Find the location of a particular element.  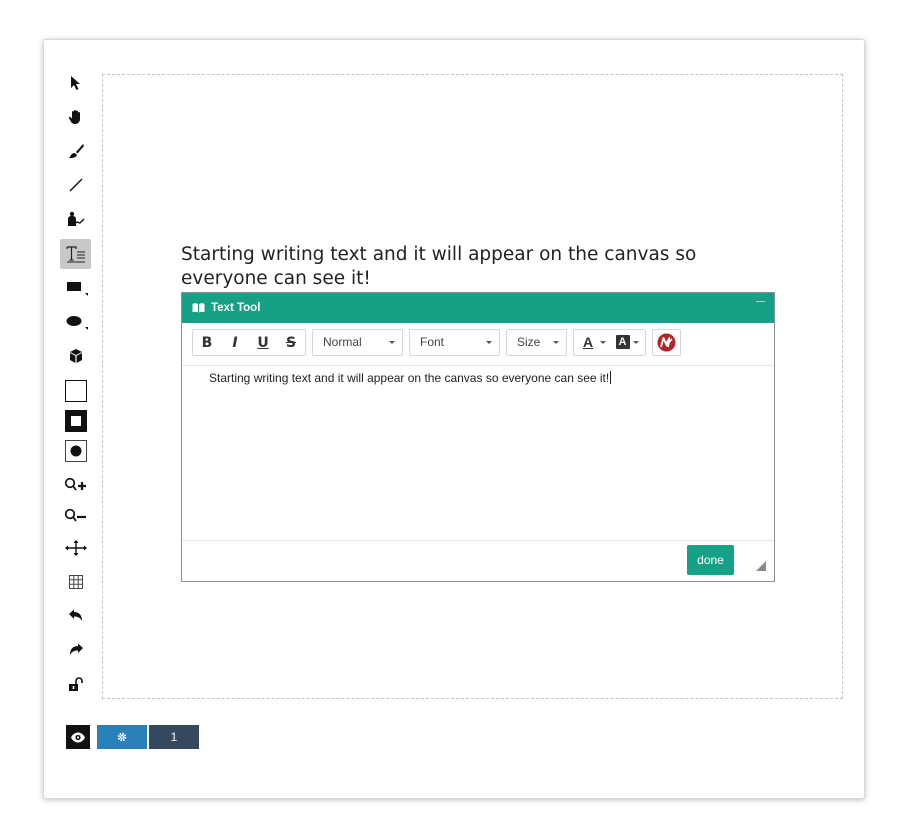

undo-icon is located at coordinates (75, 615).